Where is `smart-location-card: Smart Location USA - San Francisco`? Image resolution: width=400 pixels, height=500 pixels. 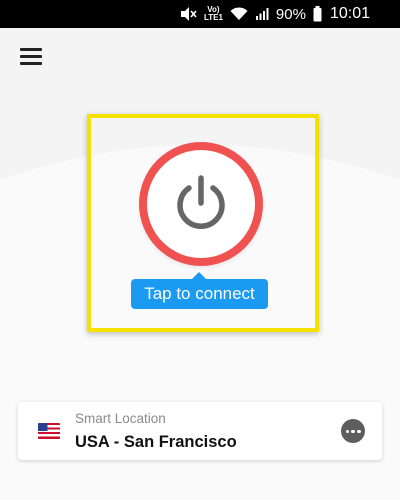 smart-location-card: Smart Location USA - San Francisco is located at coordinates (200, 431).